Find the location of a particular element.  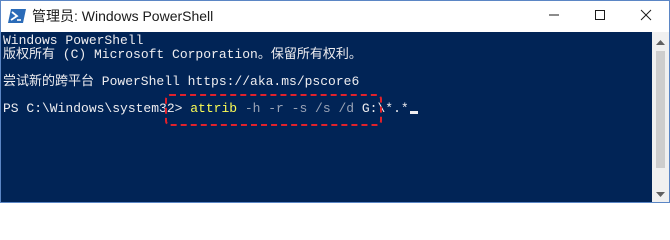

minimize-button is located at coordinates (554, 16).